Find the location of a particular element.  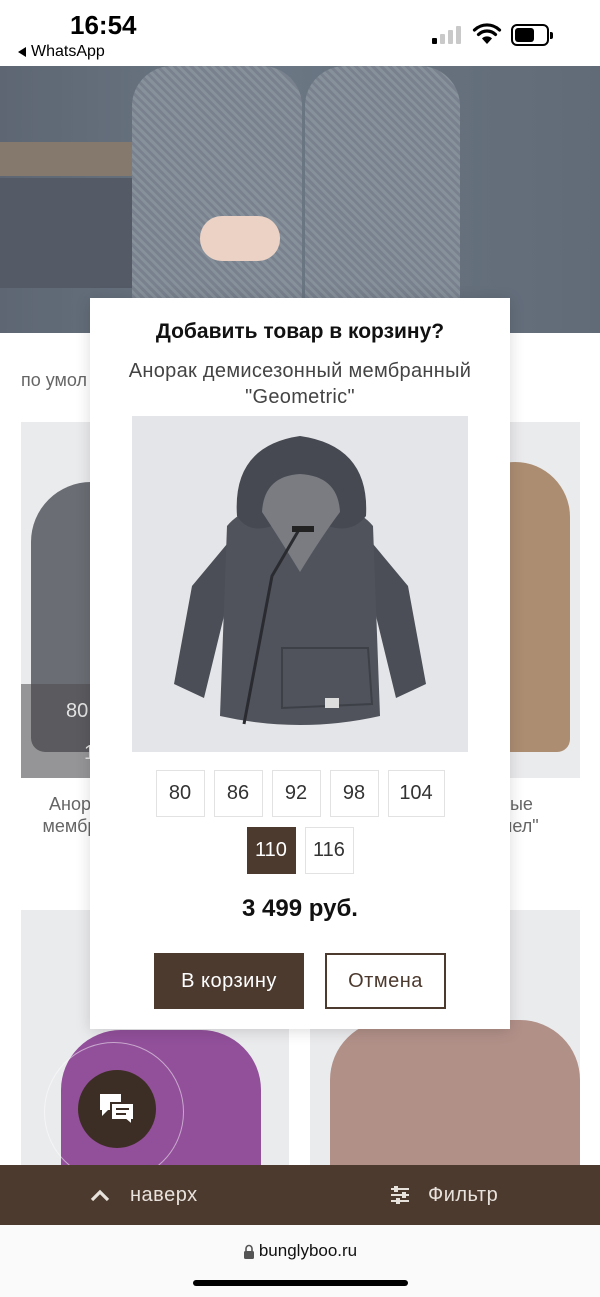

status-time: 16:54 is located at coordinates (103, 25).